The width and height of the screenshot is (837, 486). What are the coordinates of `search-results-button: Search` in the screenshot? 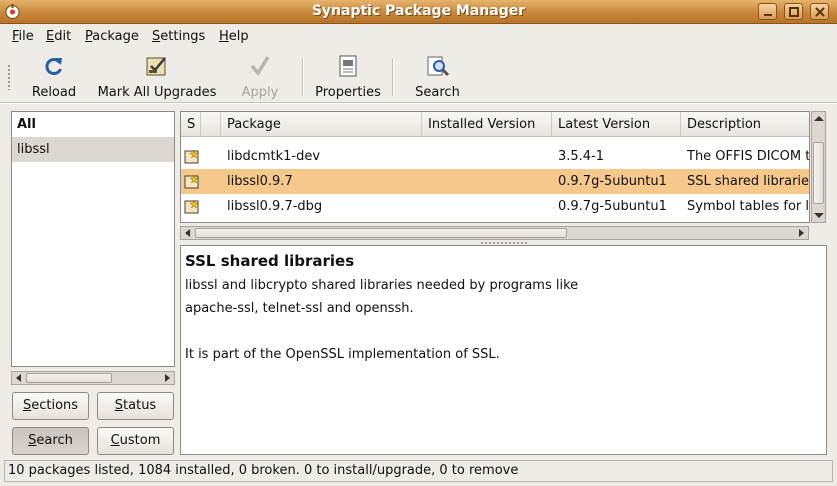 It's located at (50, 441).